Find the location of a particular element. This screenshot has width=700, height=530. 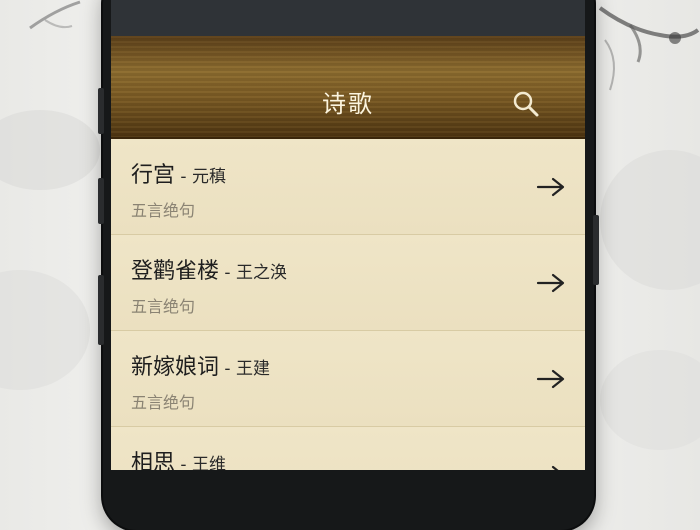

poem-author: 元稹 is located at coordinates (208, 177).